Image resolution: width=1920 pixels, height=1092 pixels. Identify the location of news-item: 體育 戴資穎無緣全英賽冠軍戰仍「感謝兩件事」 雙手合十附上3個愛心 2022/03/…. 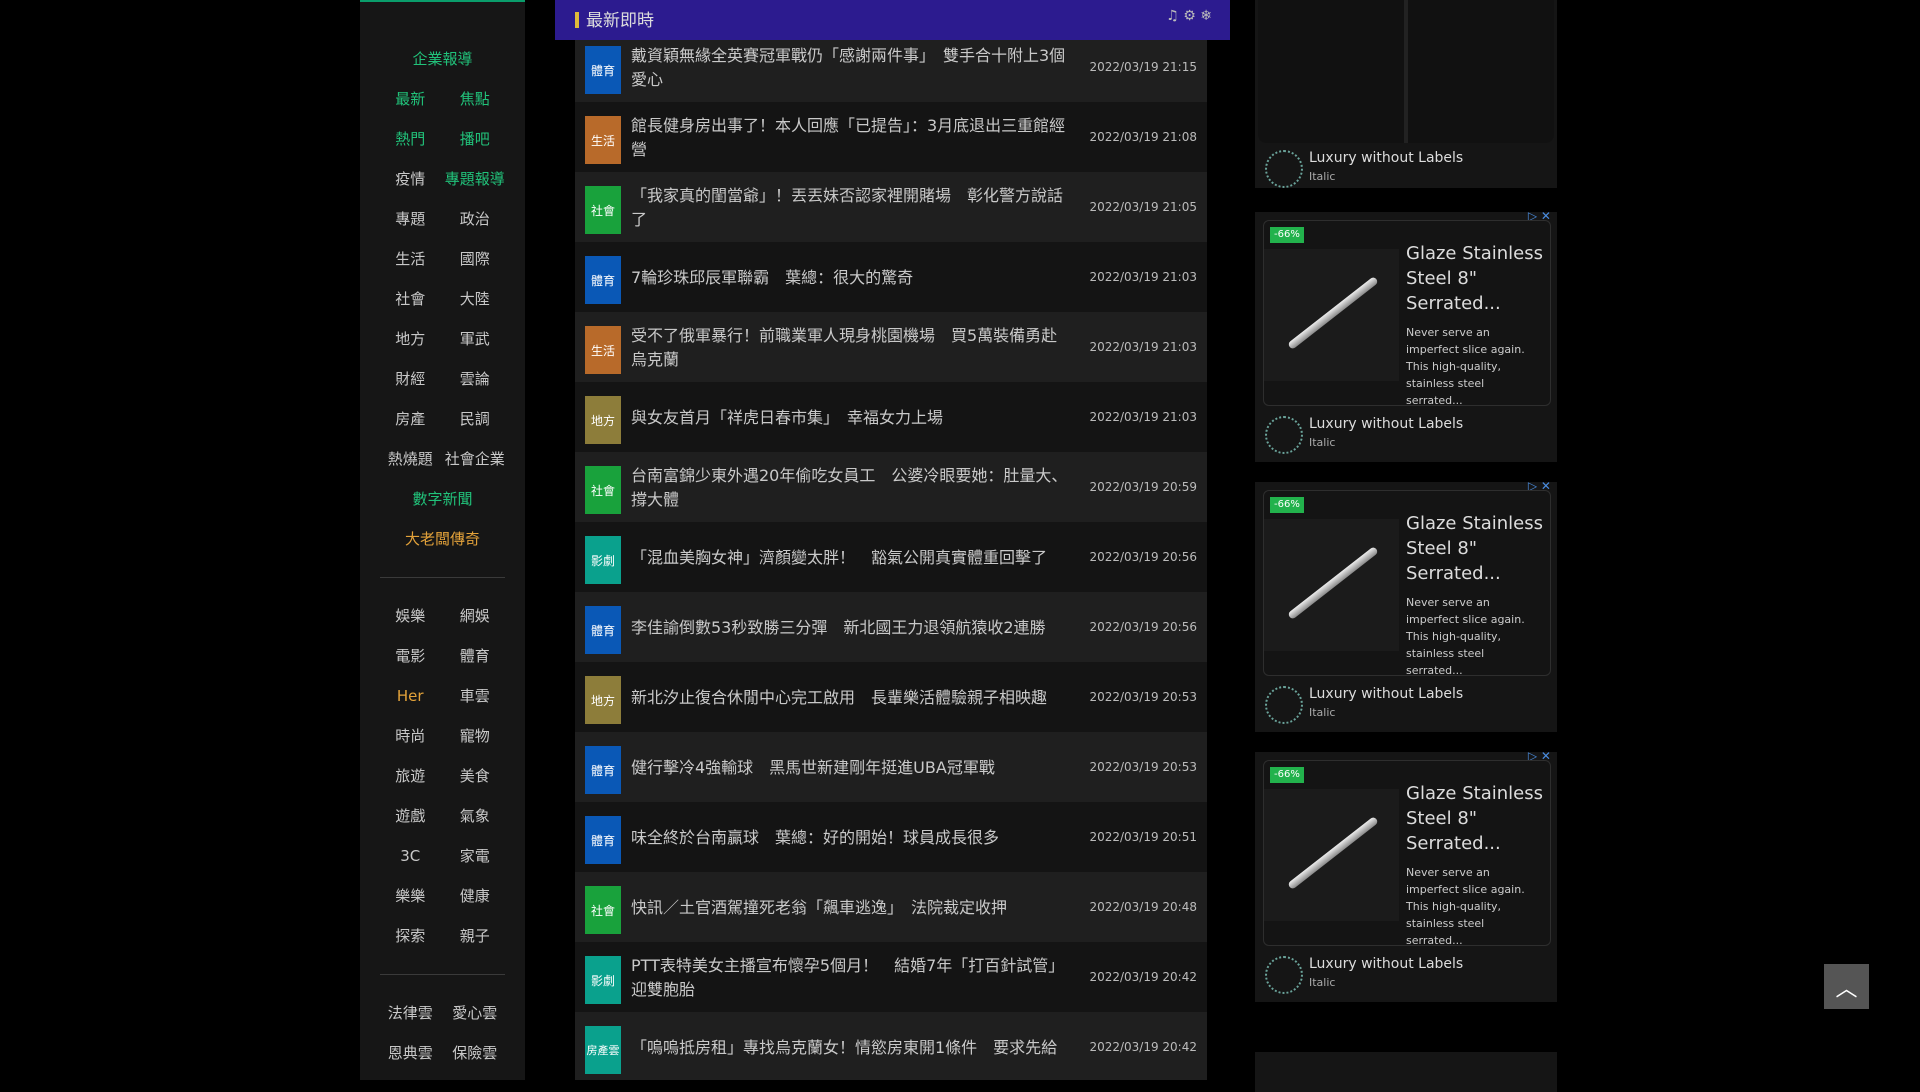
(891, 67).